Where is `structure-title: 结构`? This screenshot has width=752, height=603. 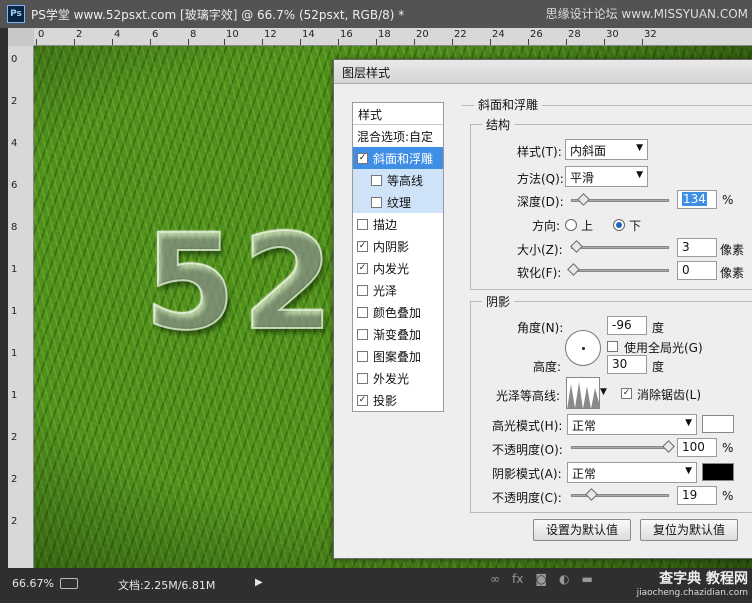 structure-title: 结构 is located at coordinates (498, 124).